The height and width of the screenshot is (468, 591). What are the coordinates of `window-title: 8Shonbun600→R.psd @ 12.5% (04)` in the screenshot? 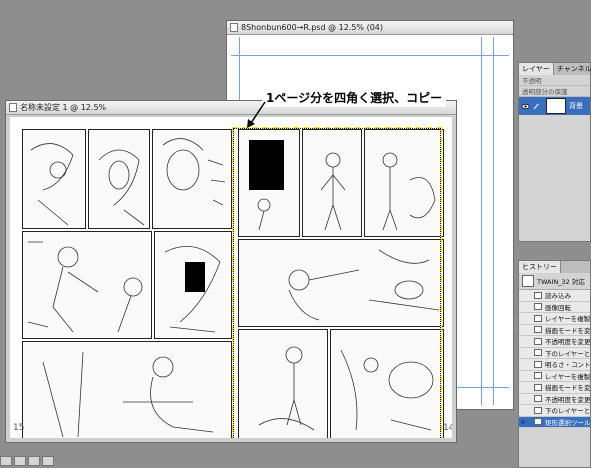 It's located at (312, 27).